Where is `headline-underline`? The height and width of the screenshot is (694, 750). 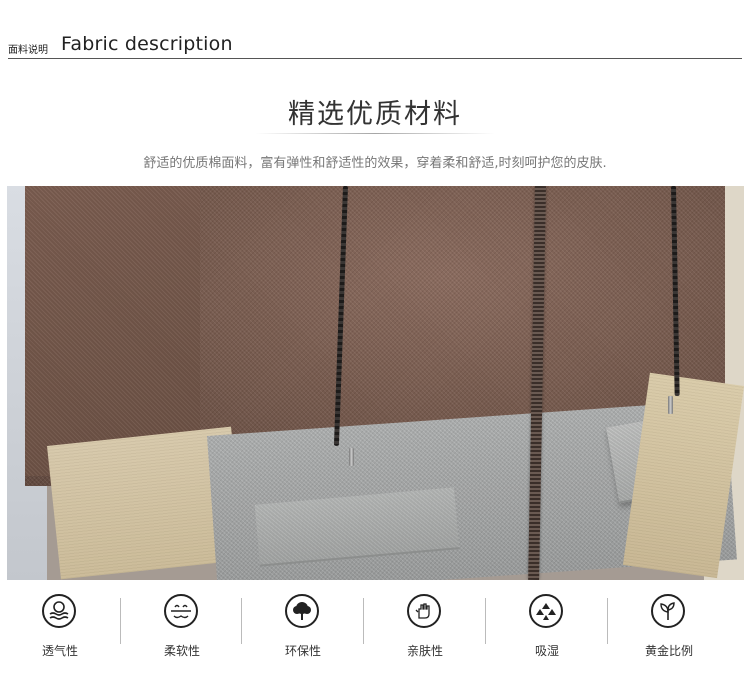
headline-underline is located at coordinates (375, 133).